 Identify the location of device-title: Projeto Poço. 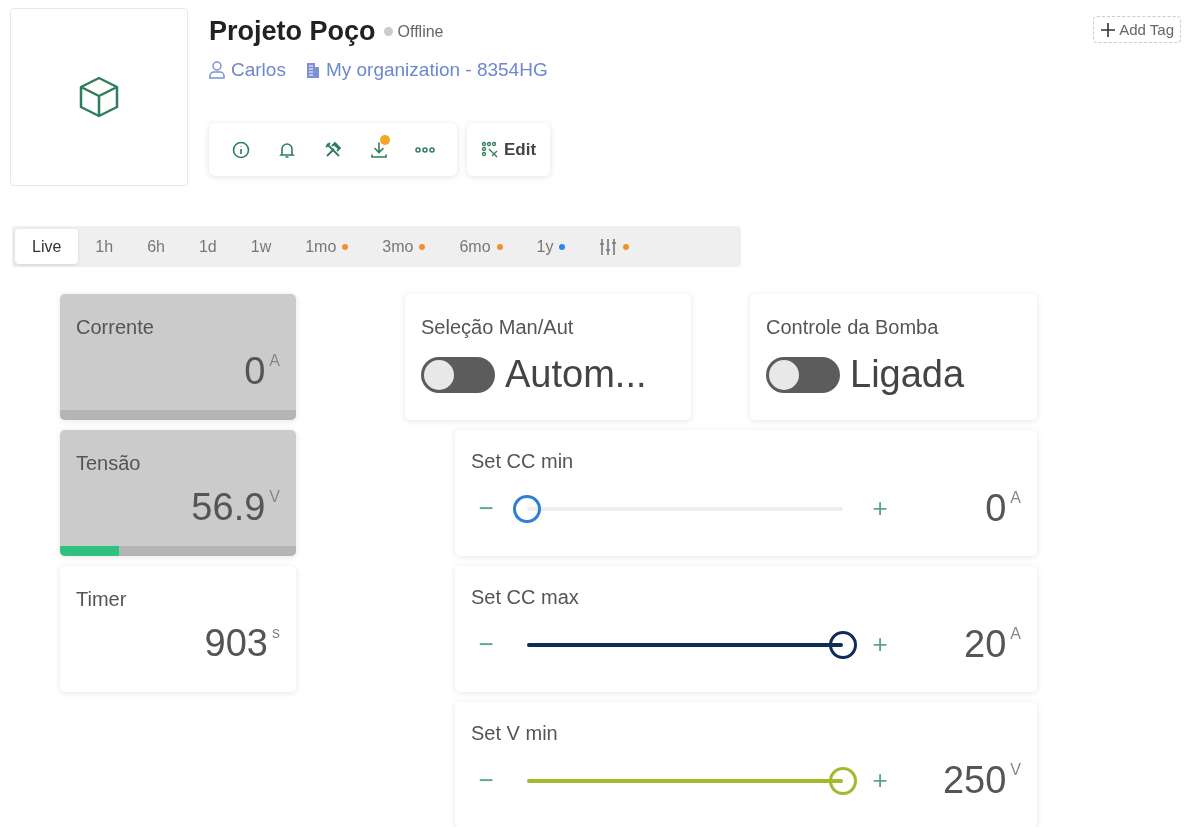
(292, 31).